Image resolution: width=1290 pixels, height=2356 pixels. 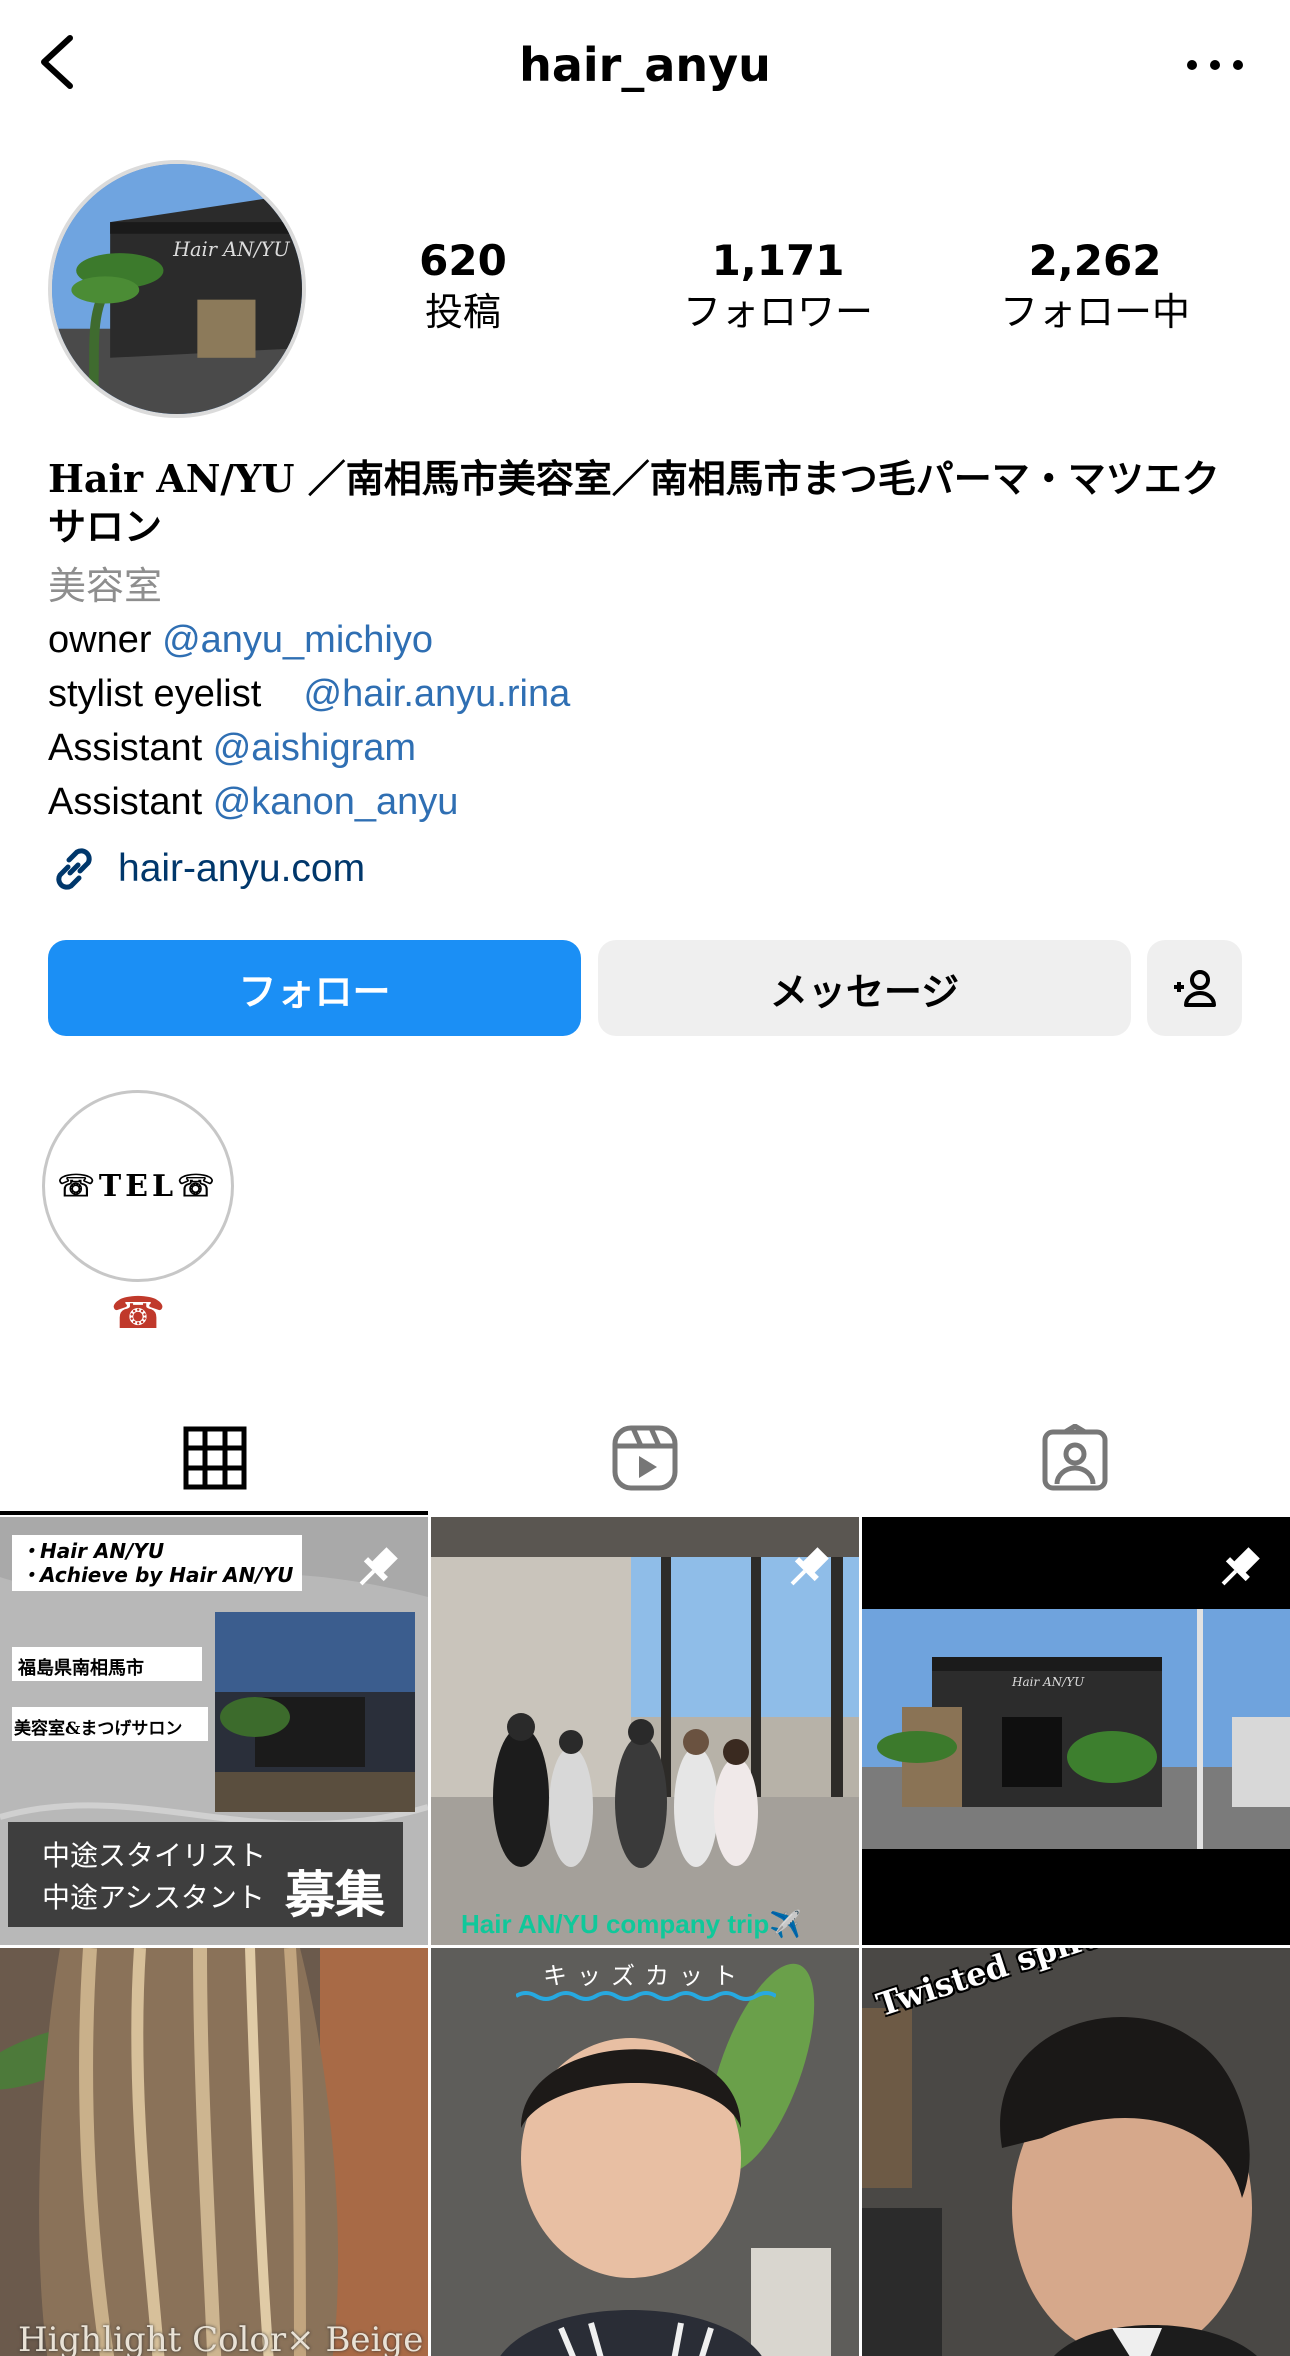 I want to click on profile-avatar: Hair AN/YU, so click(x=177, y=289).